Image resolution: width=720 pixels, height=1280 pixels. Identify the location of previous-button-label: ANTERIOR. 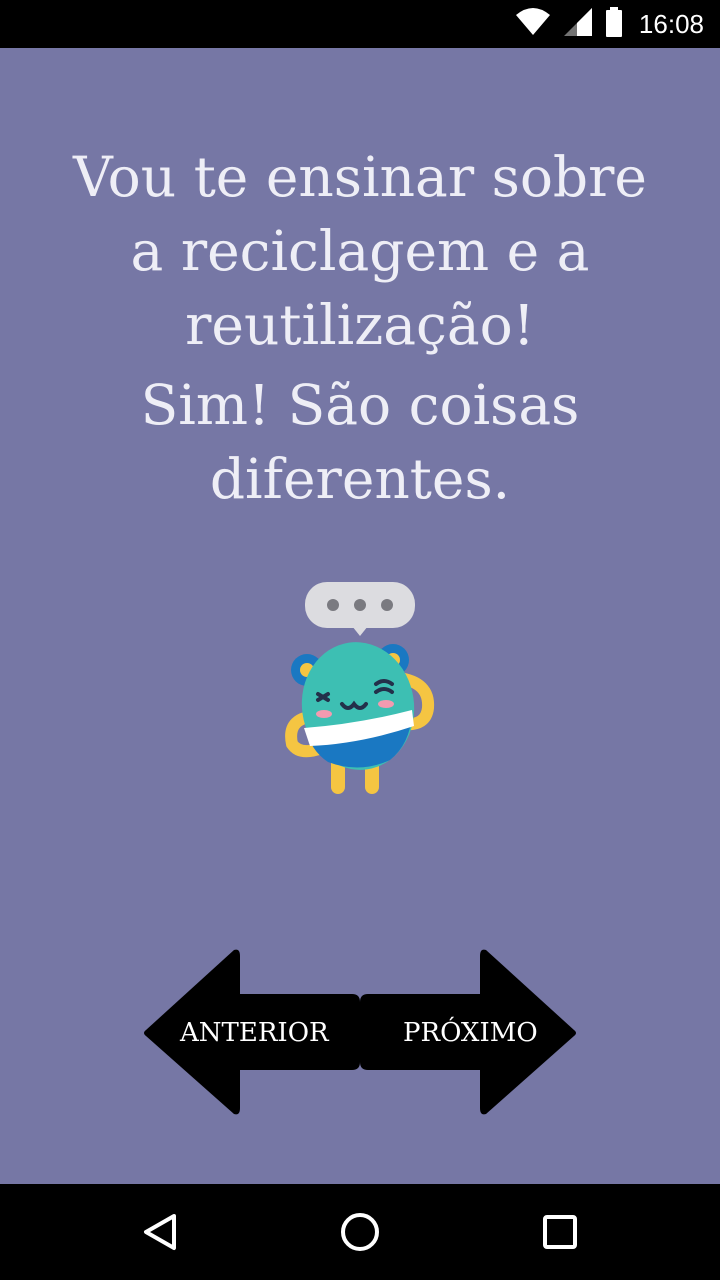
(254, 1033).